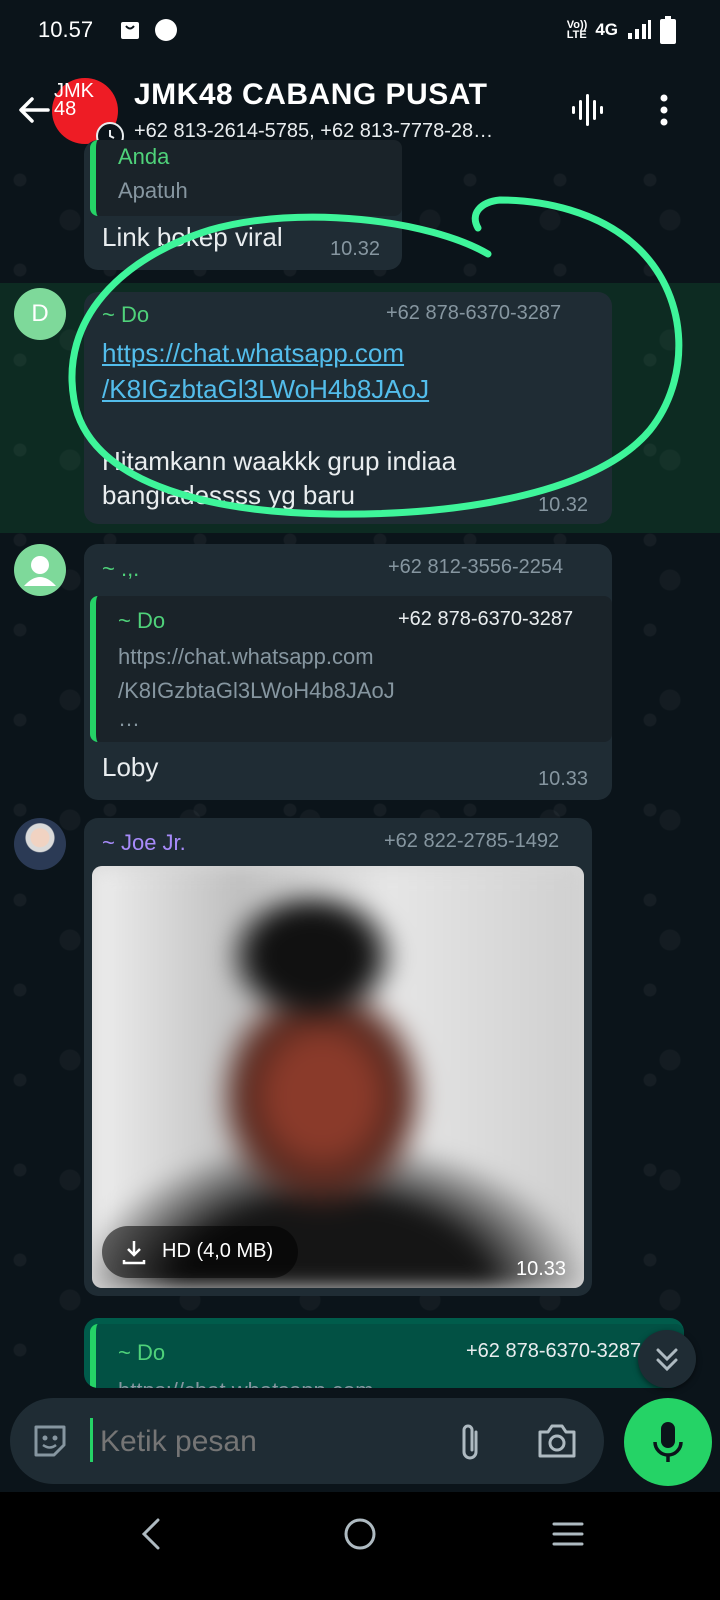 This screenshot has width=720, height=1600. I want to click on group-title: JMK48 CABANG PUSAT, so click(311, 95).